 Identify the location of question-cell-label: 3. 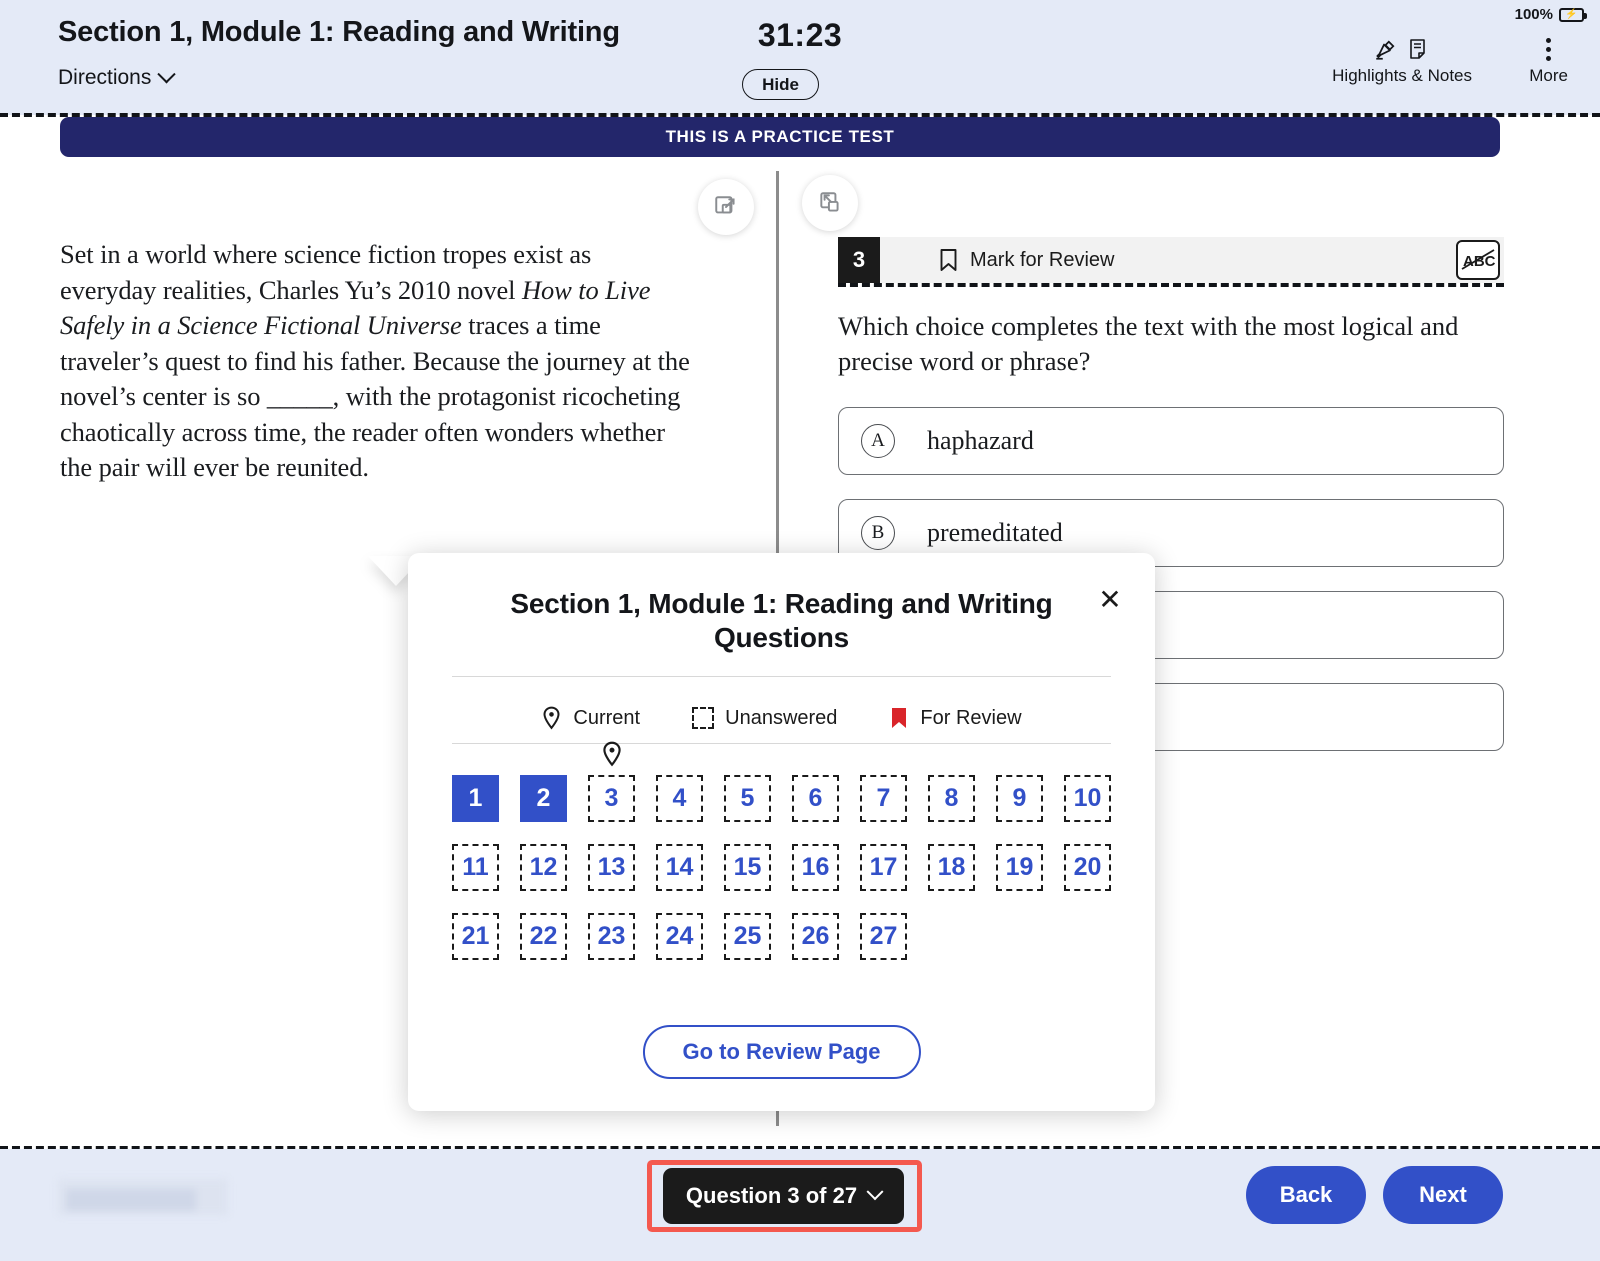
(611, 798).